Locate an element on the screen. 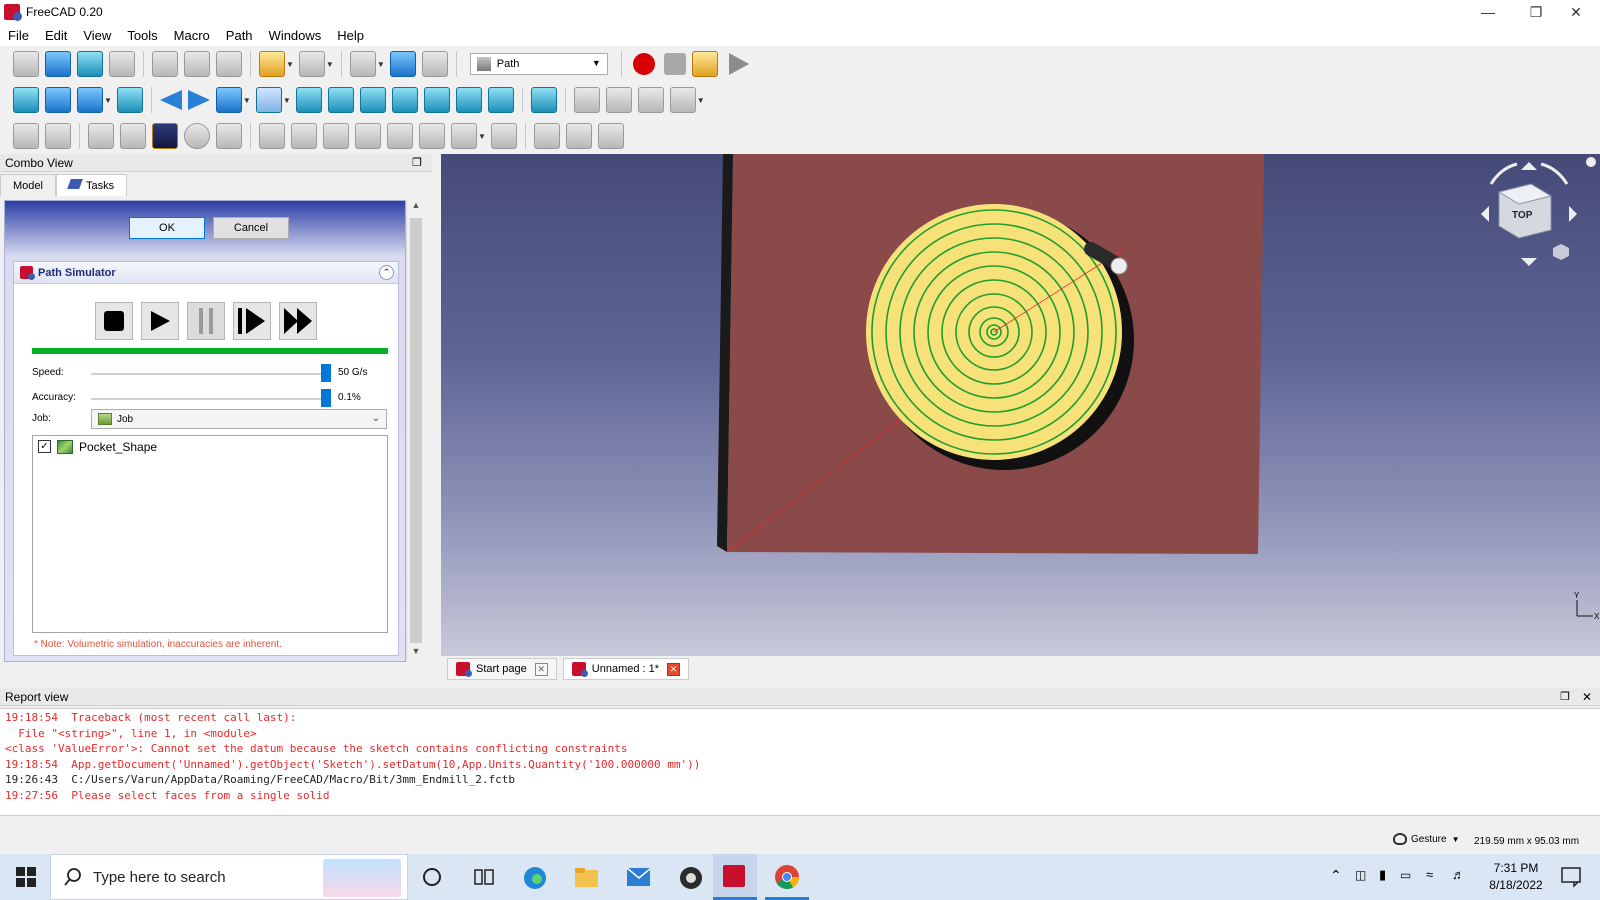  accuracy-slider-track is located at coordinates (211, 399).